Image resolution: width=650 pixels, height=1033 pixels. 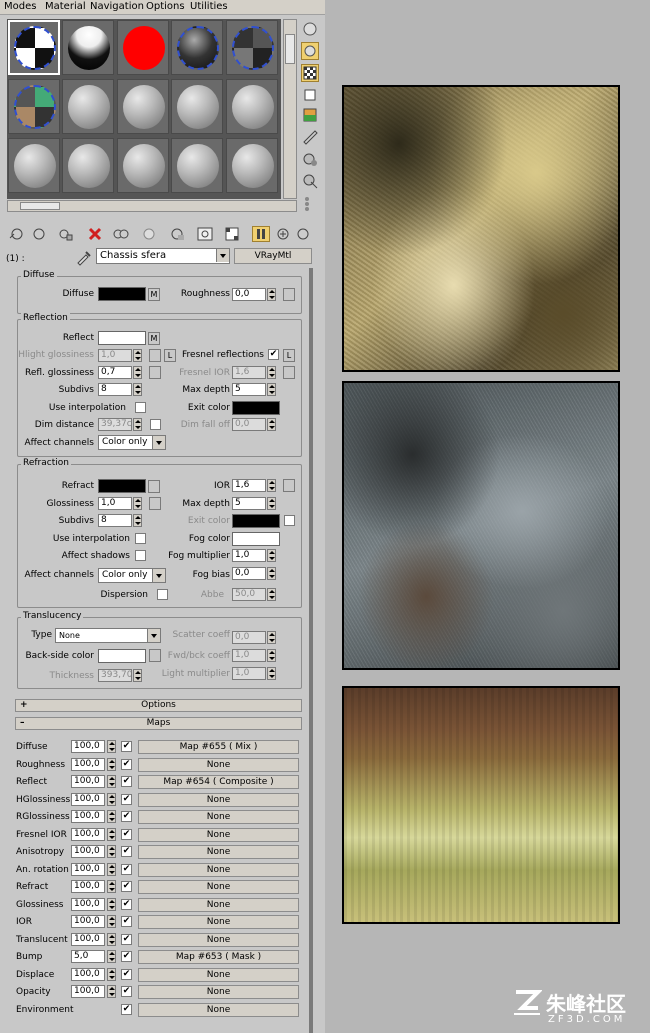 What do you see at coordinates (122, 486) in the screenshot?
I see `refract-color-swatch` at bounding box center [122, 486].